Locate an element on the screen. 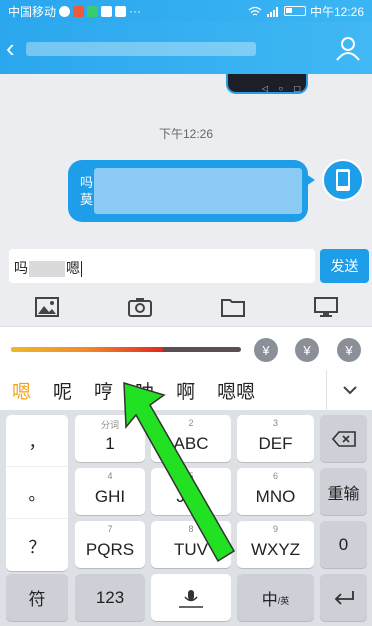 The width and height of the screenshot is (372, 626). enter-icon is located at coordinates (344, 597).